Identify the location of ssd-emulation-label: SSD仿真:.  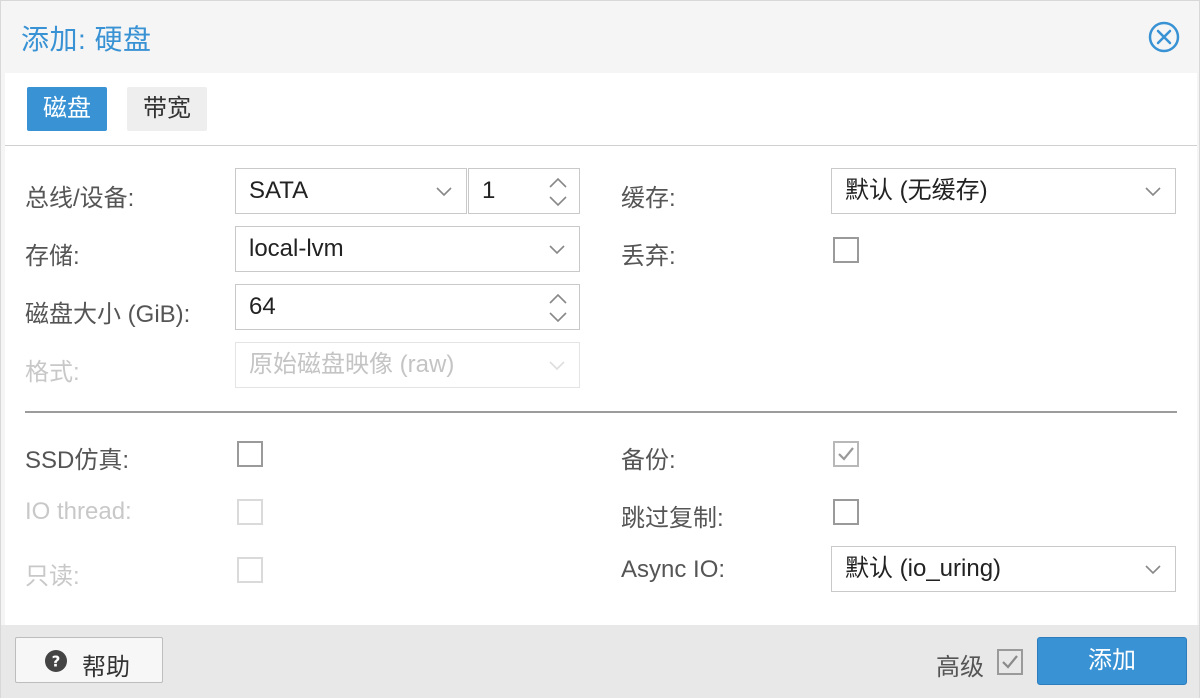
(77, 460).